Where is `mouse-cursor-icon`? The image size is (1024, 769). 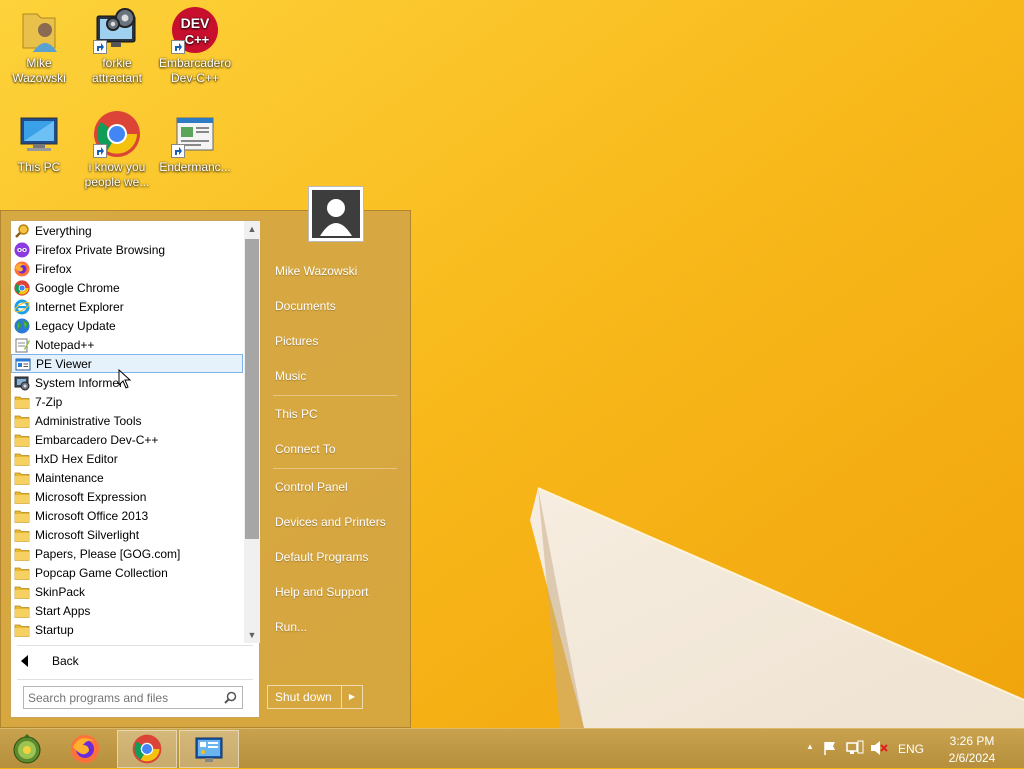
mouse-cursor-icon is located at coordinates (125, 379).